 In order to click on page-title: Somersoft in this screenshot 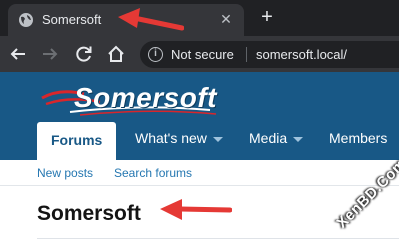, I will do `click(89, 213)`.